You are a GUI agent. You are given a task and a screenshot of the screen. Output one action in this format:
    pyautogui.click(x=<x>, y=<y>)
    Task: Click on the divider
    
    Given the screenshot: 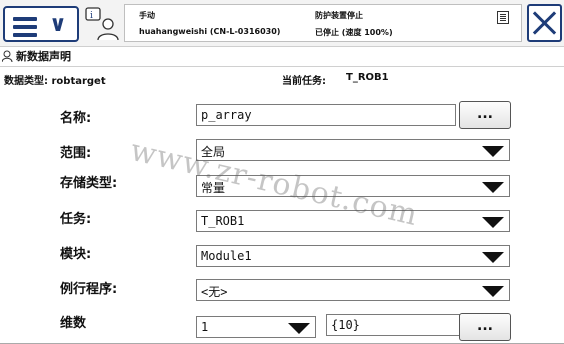 What is the action you would take?
    pyautogui.click(x=282, y=66)
    